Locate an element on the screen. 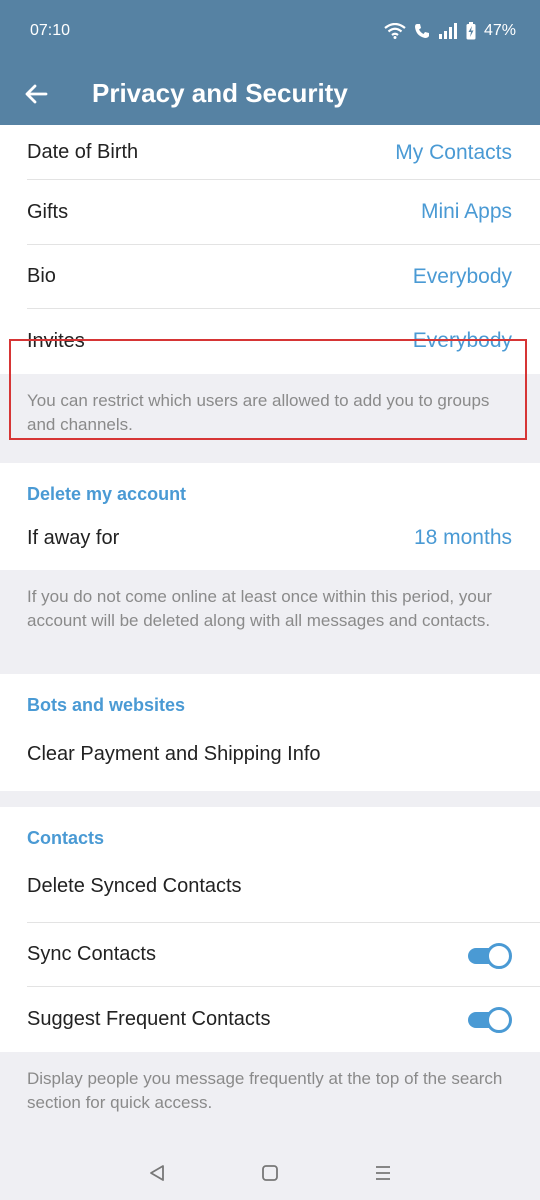 Image resolution: width=540 pixels, height=1200 pixels. row-label: Gifts is located at coordinates (48, 211).